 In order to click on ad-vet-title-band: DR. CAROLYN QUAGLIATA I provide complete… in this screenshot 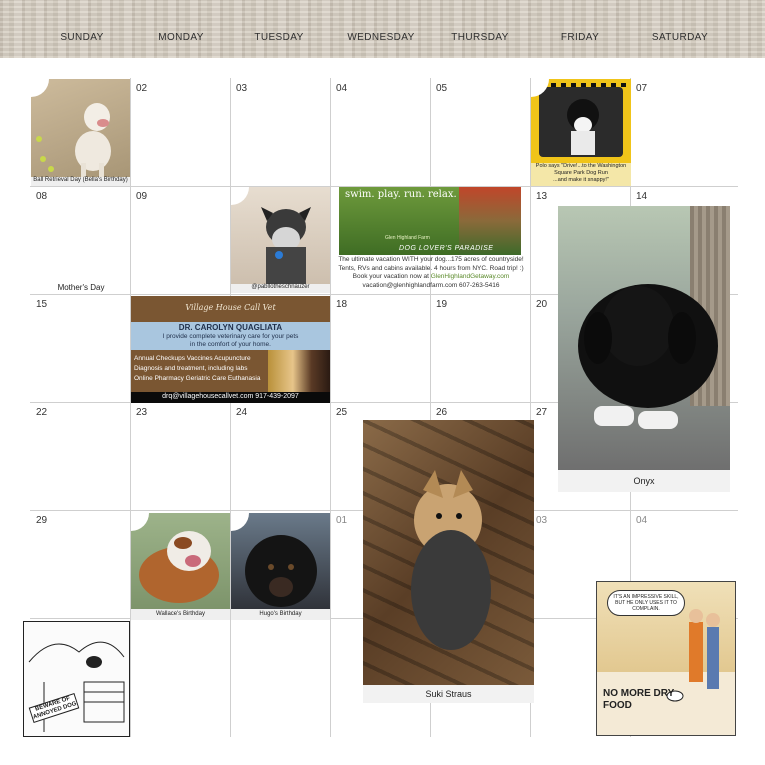, I will do `click(230, 336)`.